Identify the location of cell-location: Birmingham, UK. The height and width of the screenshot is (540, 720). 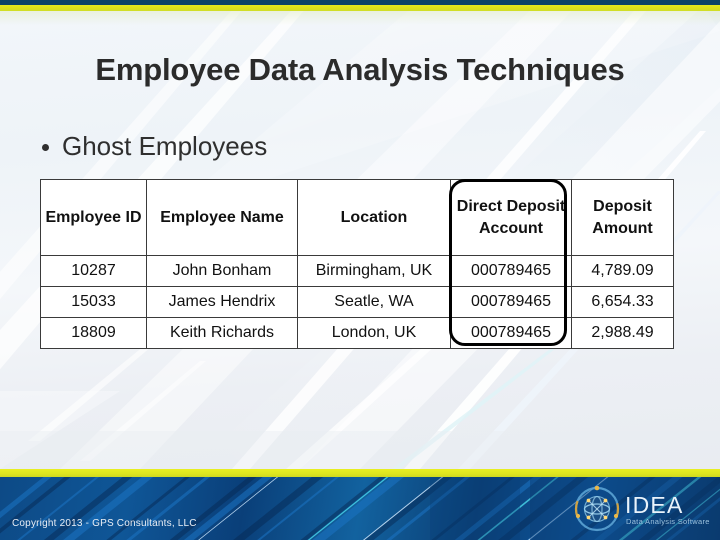
(374, 271).